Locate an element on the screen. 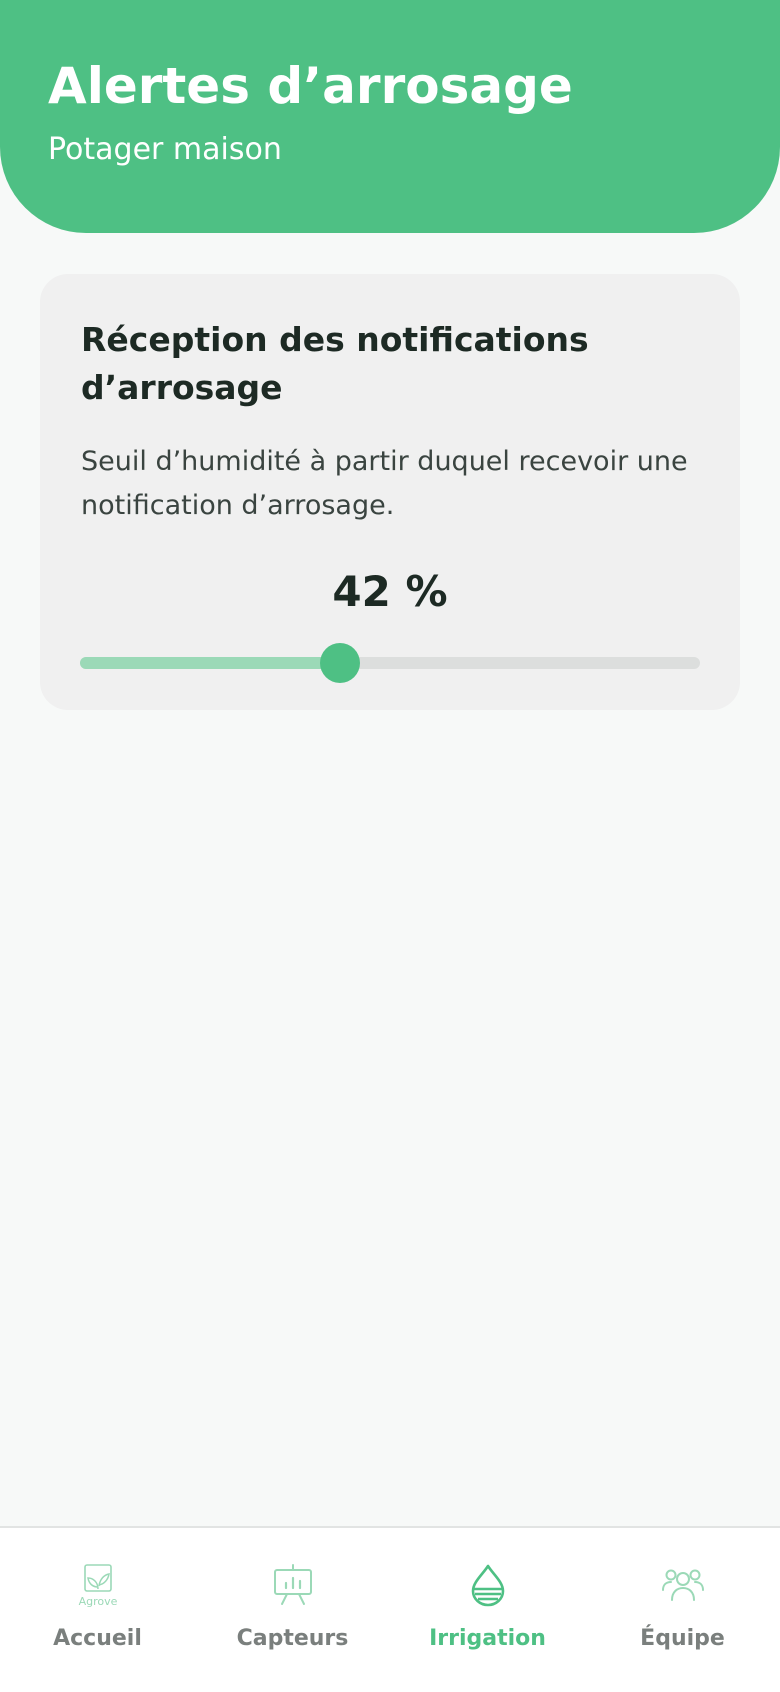  page-subtitle: Potager maison is located at coordinates (165, 149).